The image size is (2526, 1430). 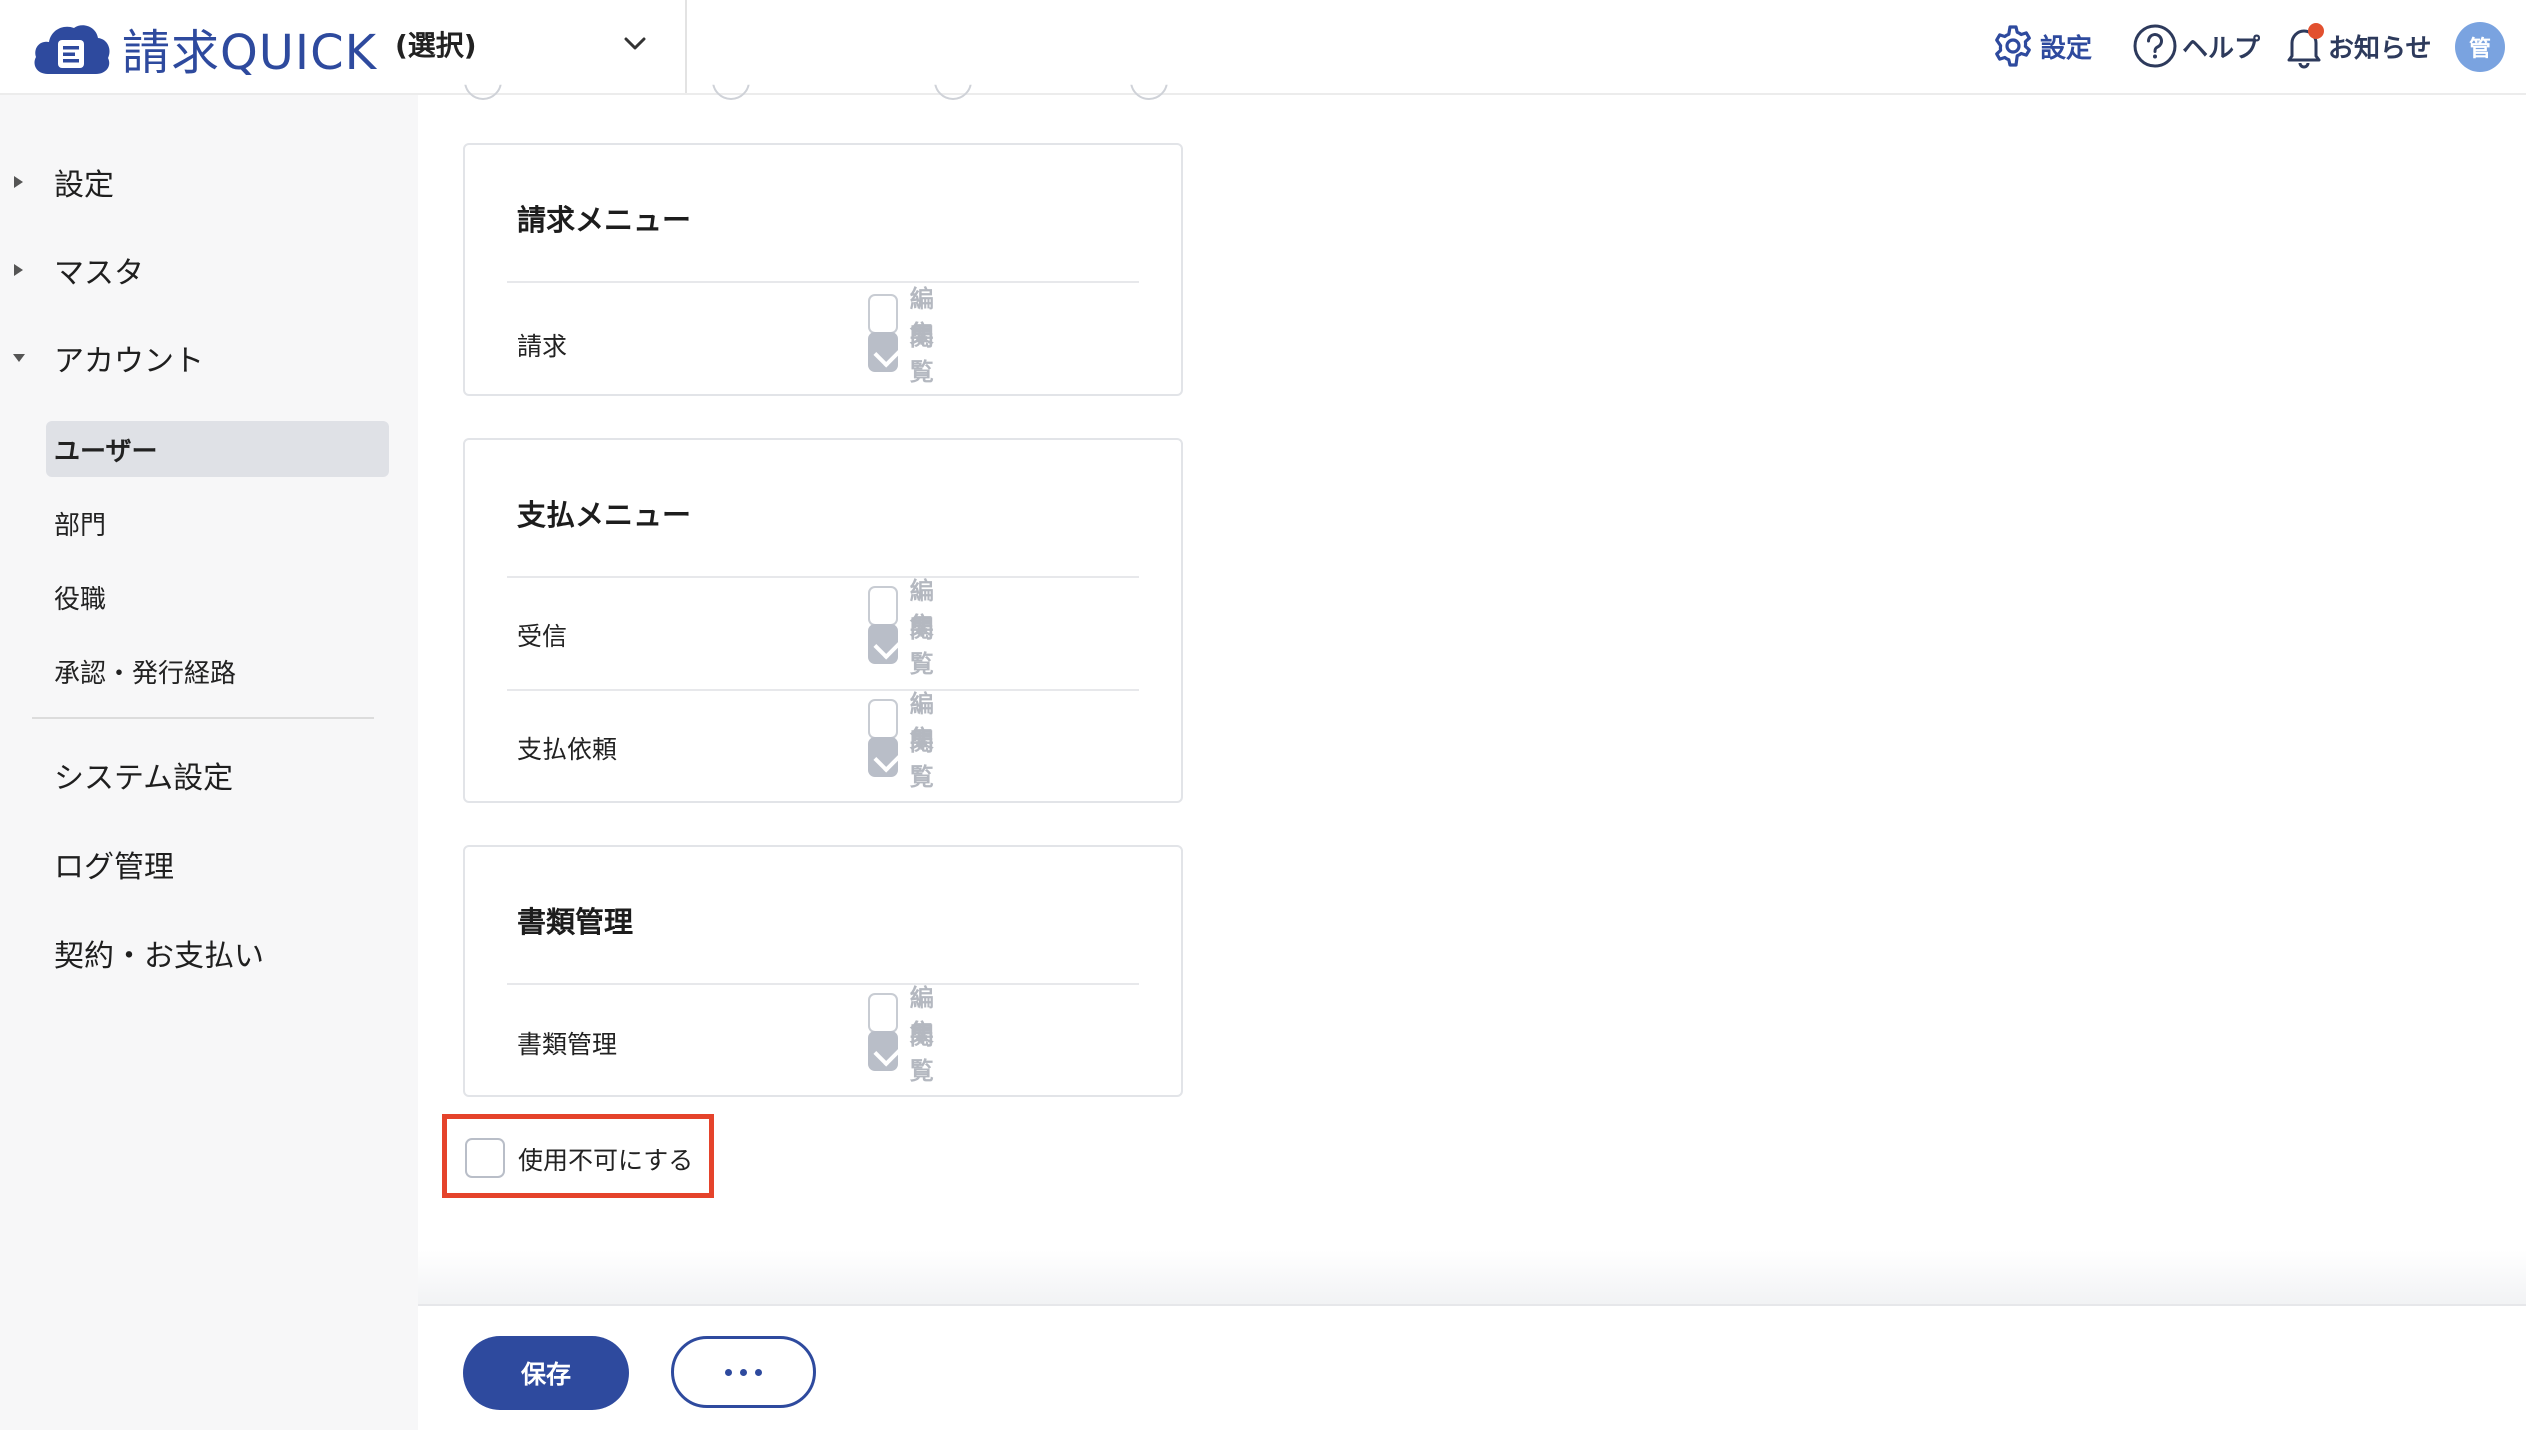 What do you see at coordinates (217, 597) in the screenshot?
I see `sidebar-item-positions: 役職` at bounding box center [217, 597].